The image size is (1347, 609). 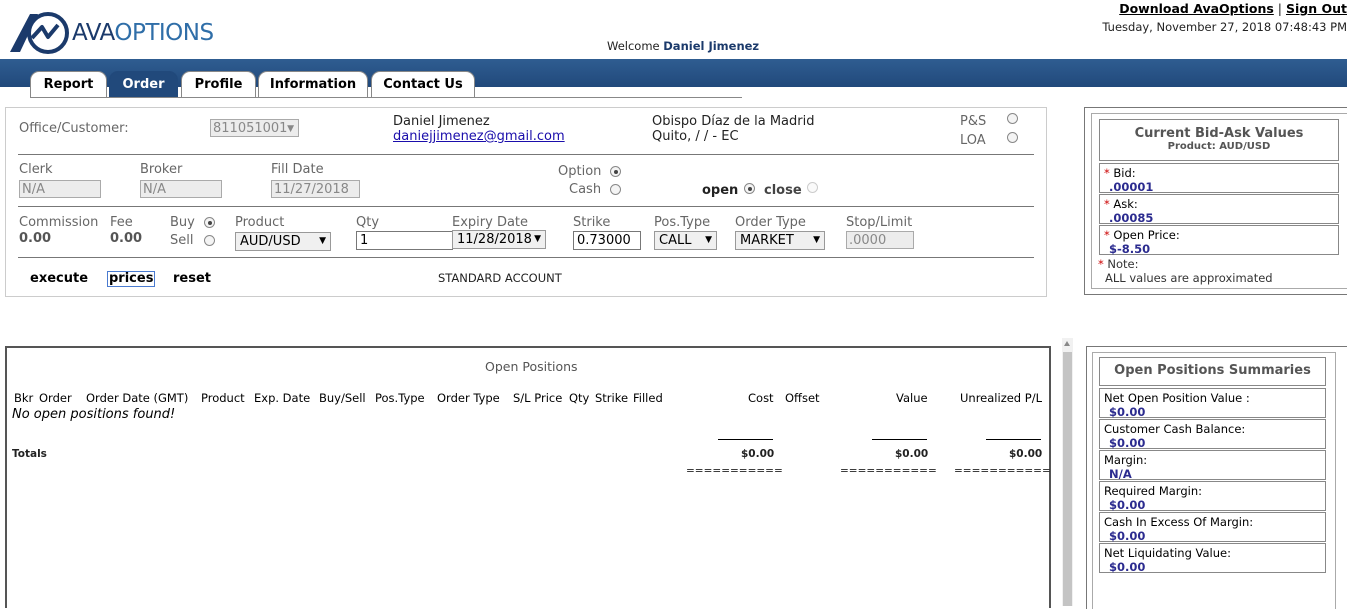 What do you see at coordinates (1196, 8) in the screenshot?
I see `download-link: Download AvaOptions` at bounding box center [1196, 8].